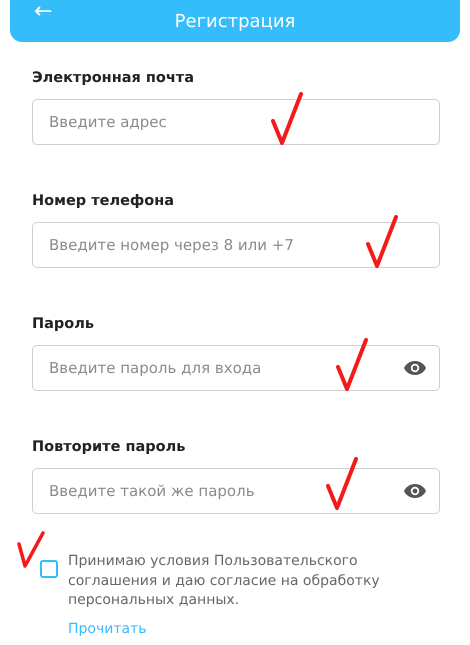 The width and height of the screenshot is (470, 645). Describe the element at coordinates (236, 245) in the screenshot. I see `input-field: Введите номер через 8 или +7` at that location.